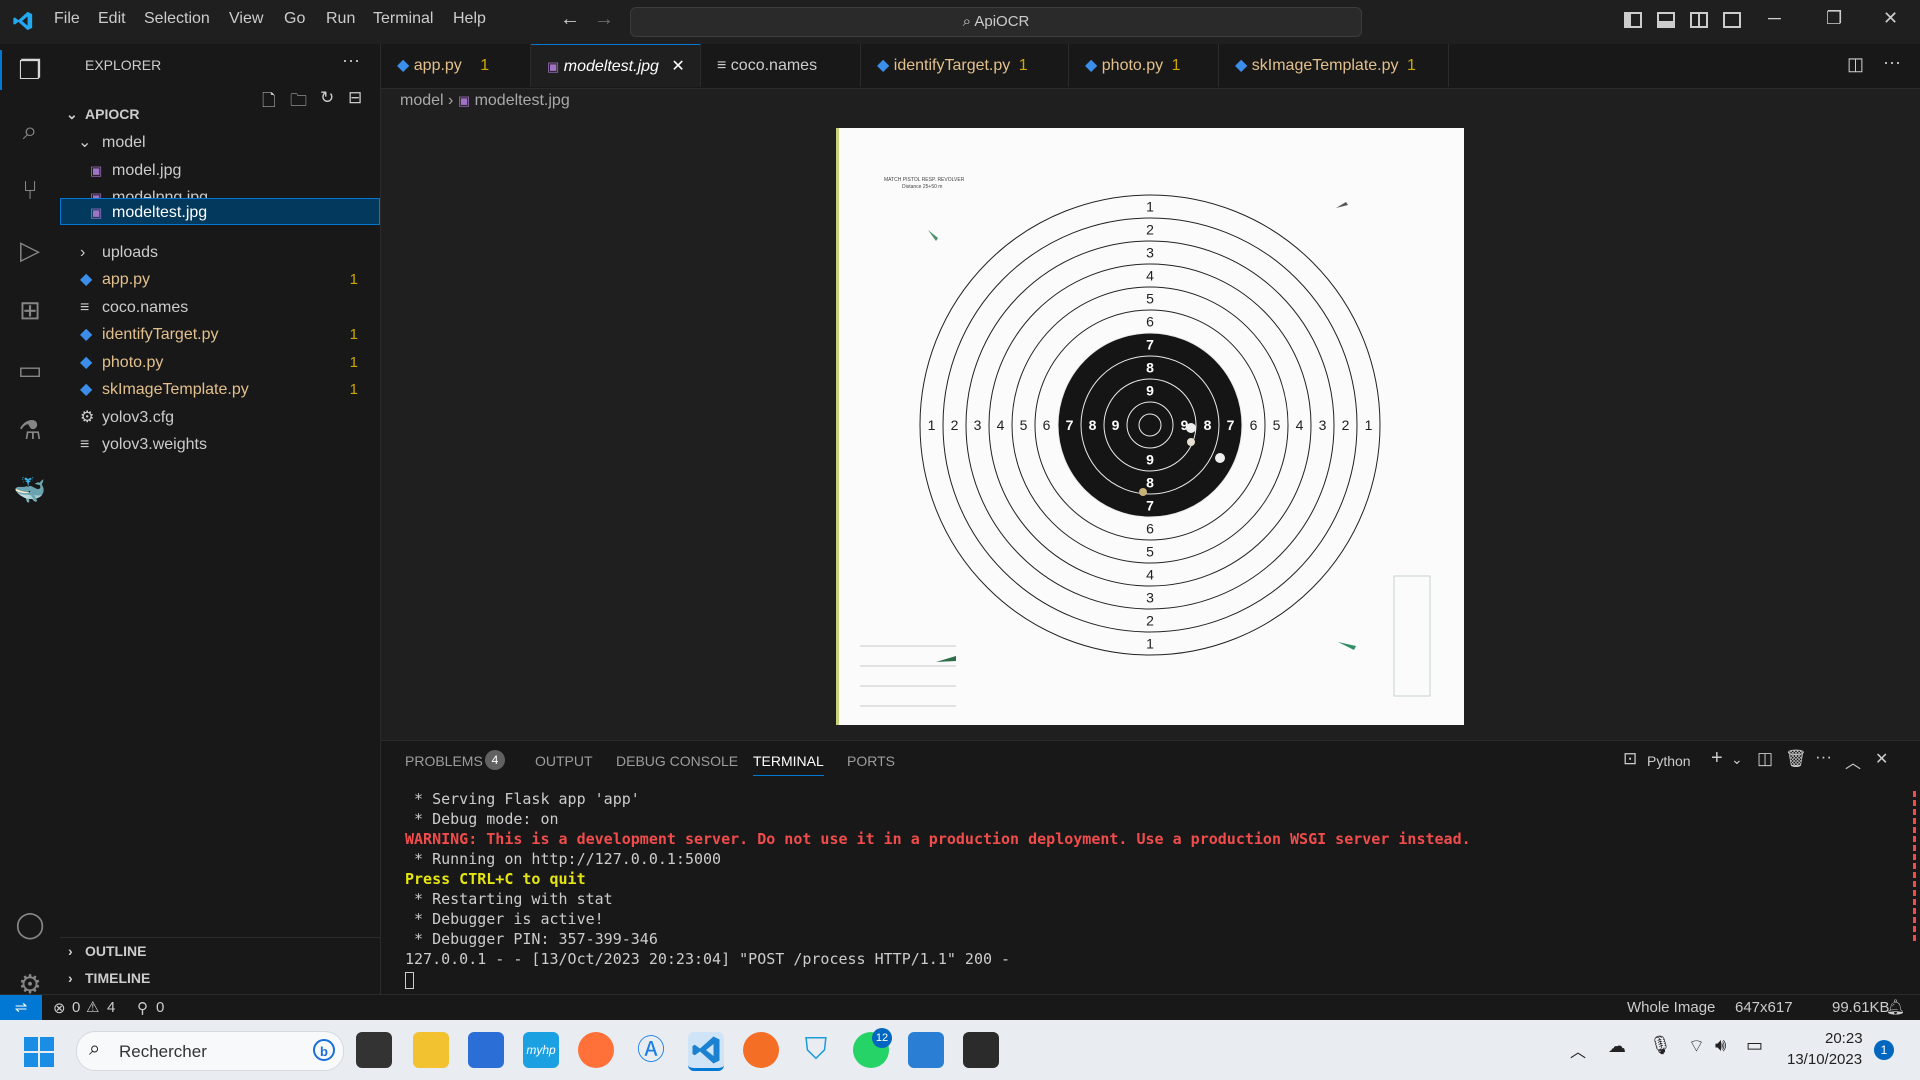 Image resolution: width=1920 pixels, height=1080 pixels. What do you see at coordinates (403, 19) in the screenshot?
I see `menu-terminal: Terminal` at bounding box center [403, 19].